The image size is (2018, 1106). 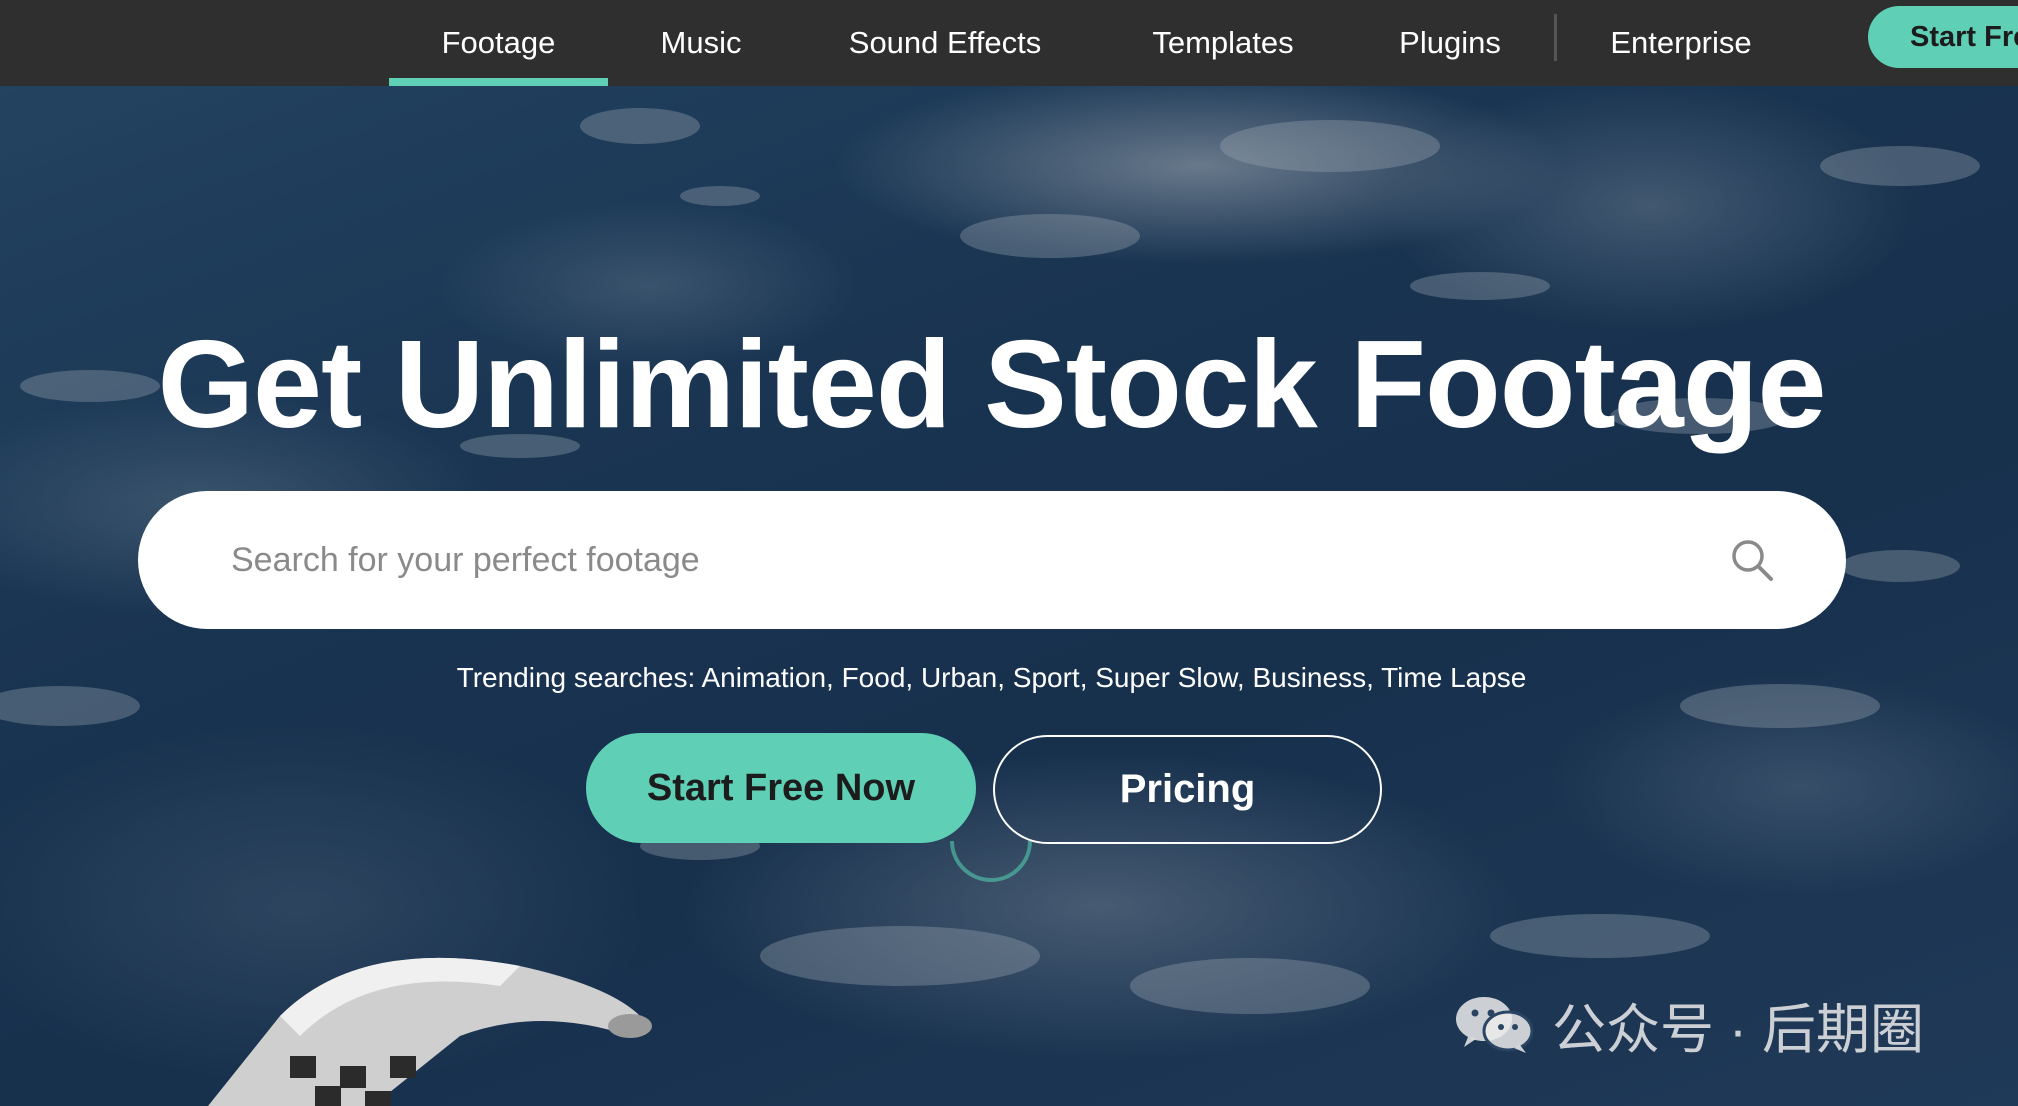 I want to click on pricing-button: Pricing, so click(x=1187, y=789).